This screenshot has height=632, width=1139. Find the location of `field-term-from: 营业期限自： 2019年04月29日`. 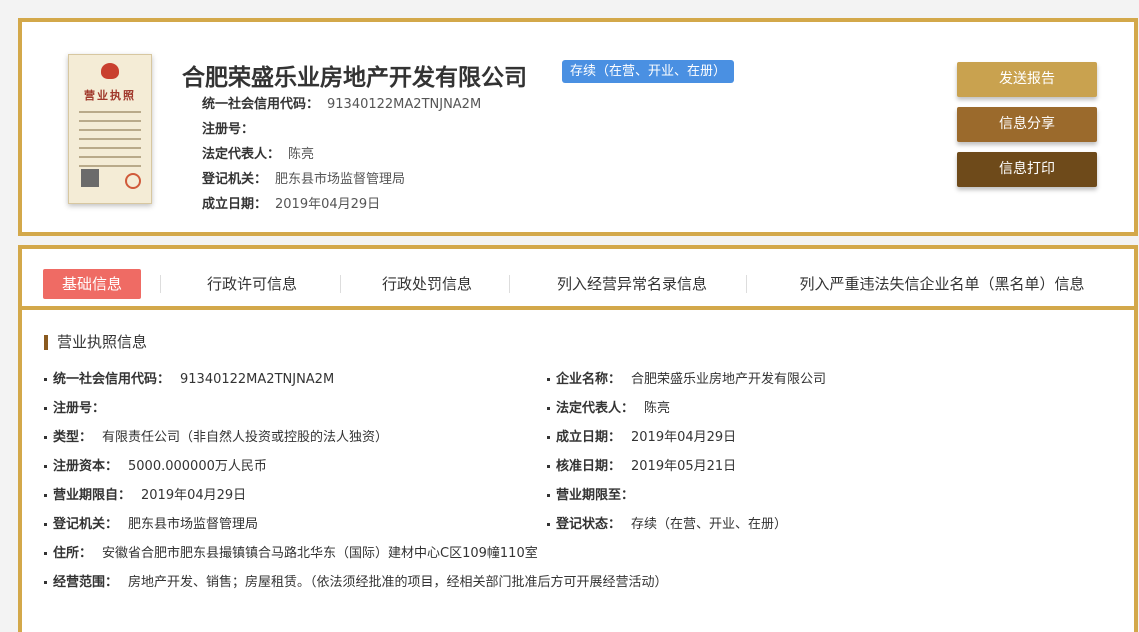

field-term-from: 营业期限自： 2019年04月29日 is located at coordinates (145, 496).